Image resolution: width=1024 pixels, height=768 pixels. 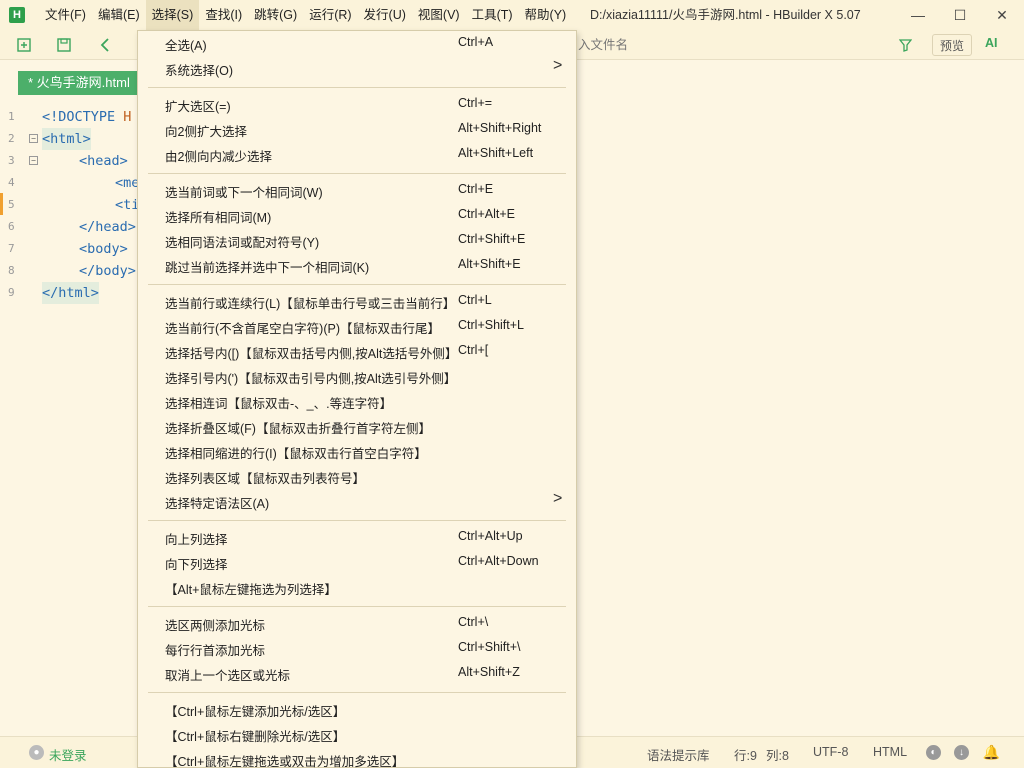 What do you see at coordinates (357, 265) in the screenshot?
I see `menu-item-skip-and-select-next: 跳过当前选择并选中下一个相同词(K) Alt+Shift+E` at bounding box center [357, 265].